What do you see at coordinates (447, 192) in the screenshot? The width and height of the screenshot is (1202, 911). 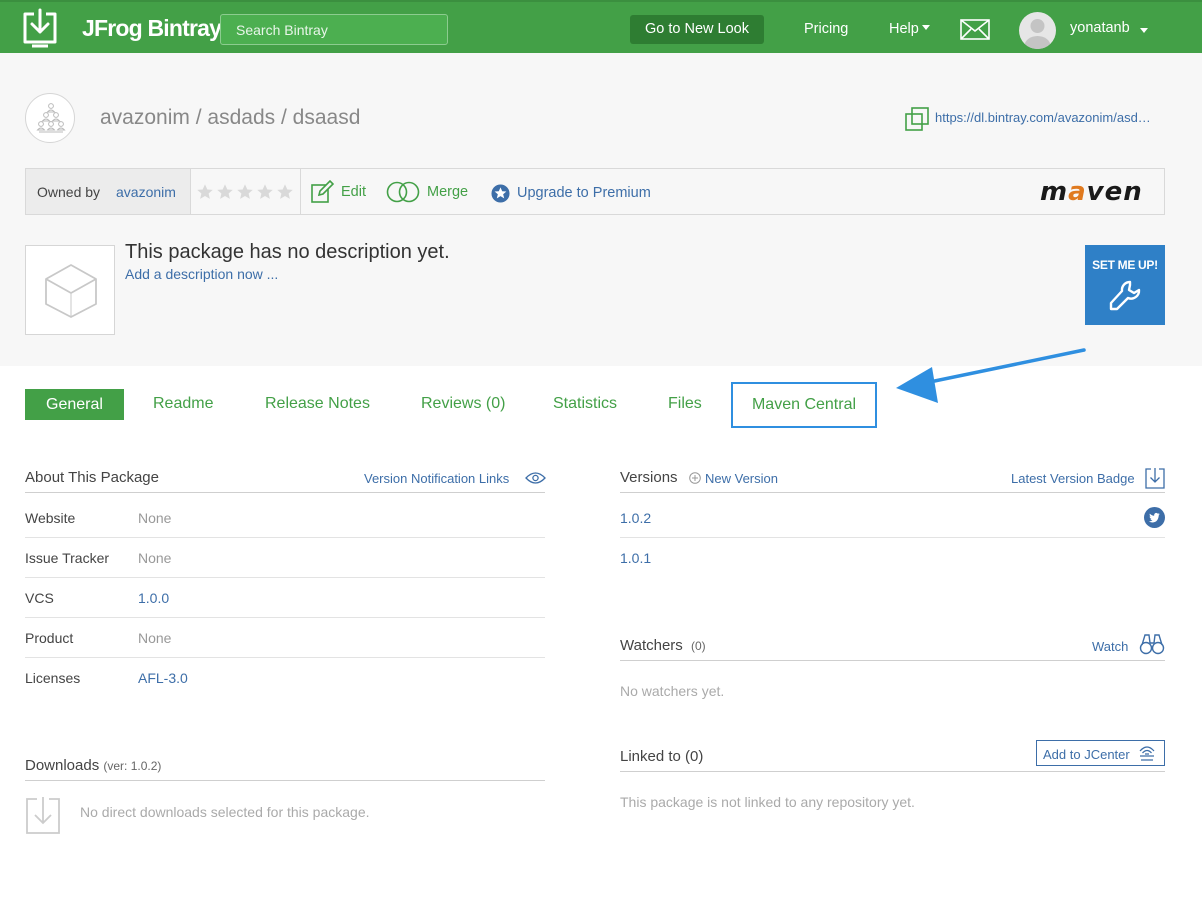 I see `merge-button: Merge` at bounding box center [447, 192].